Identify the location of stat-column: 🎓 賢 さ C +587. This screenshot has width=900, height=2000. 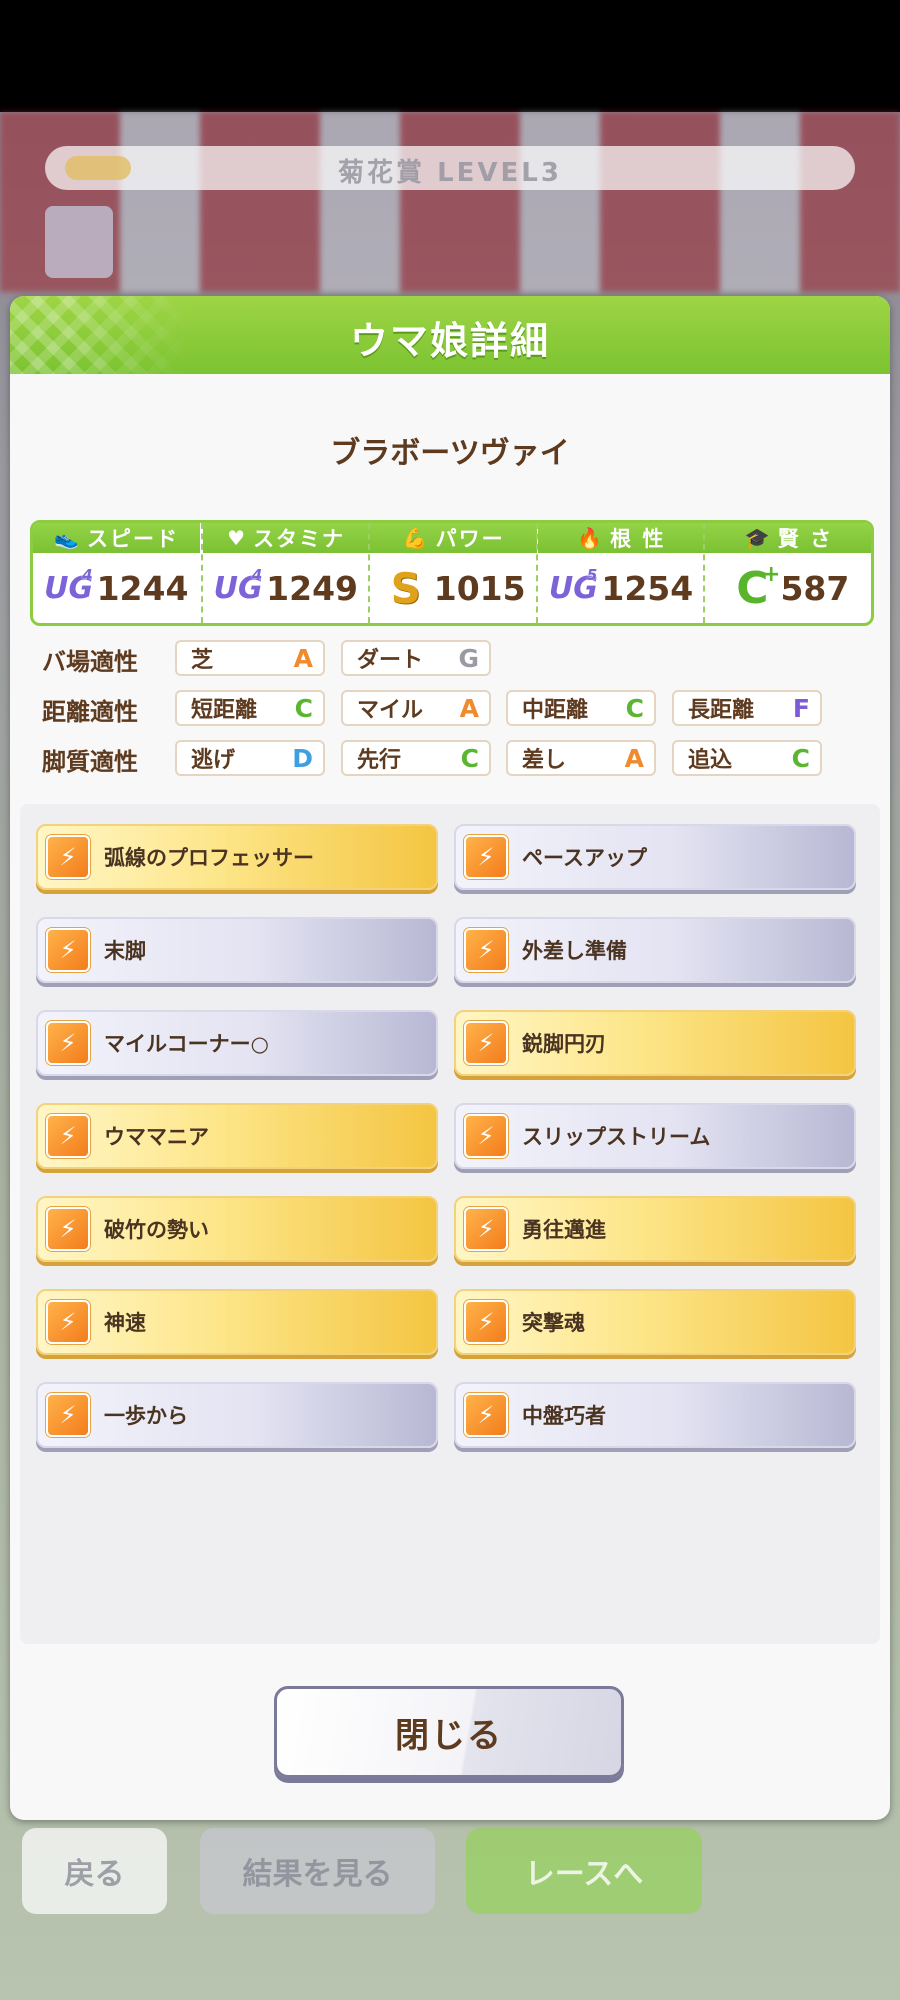
(787, 573).